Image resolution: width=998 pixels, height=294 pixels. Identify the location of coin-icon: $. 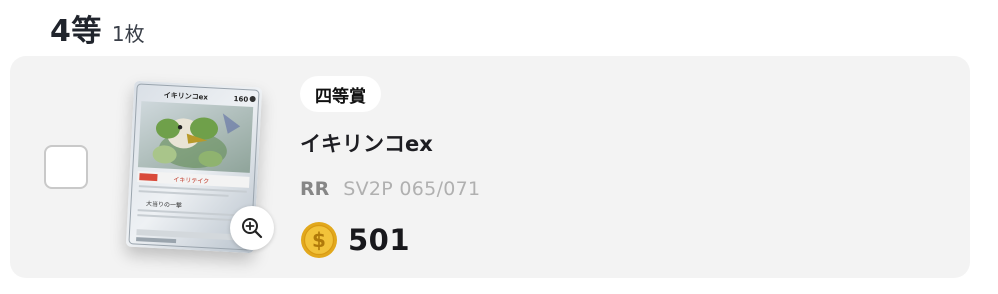
(319, 240).